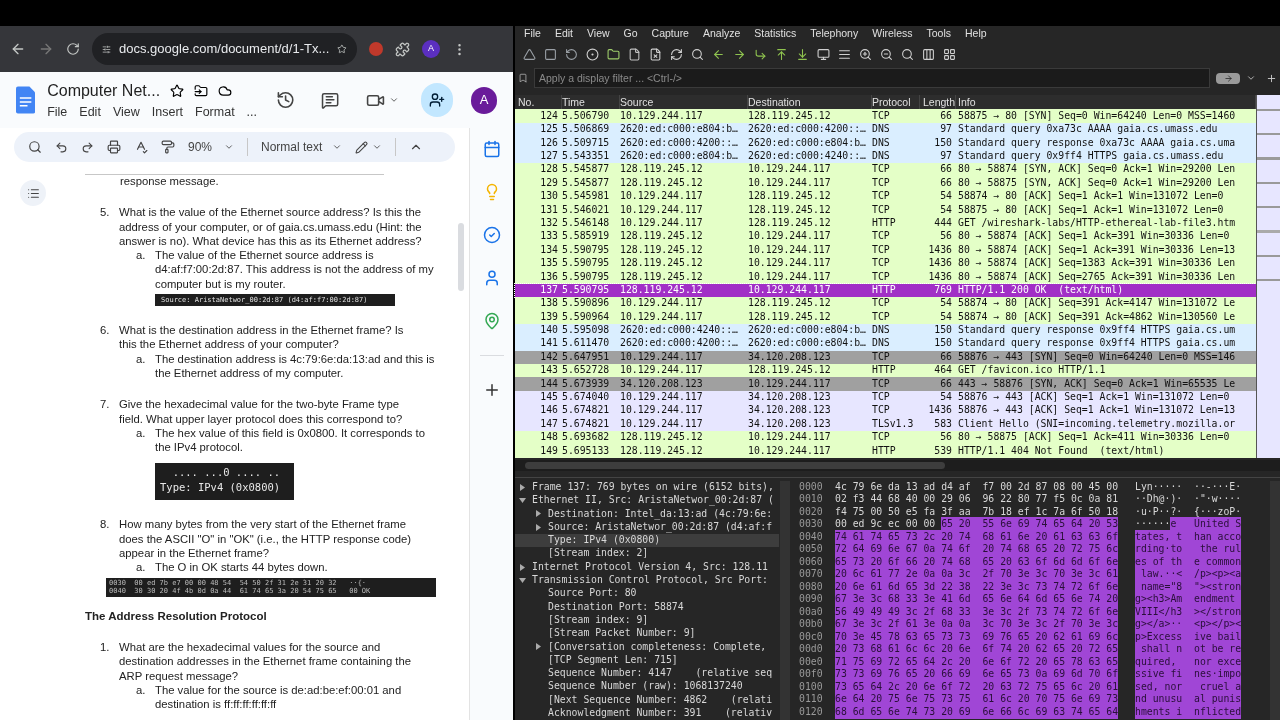 The height and width of the screenshot is (720, 1280). What do you see at coordinates (647, 660) in the screenshot?
I see `tree-row: [TCP Segment Len: 715]` at bounding box center [647, 660].